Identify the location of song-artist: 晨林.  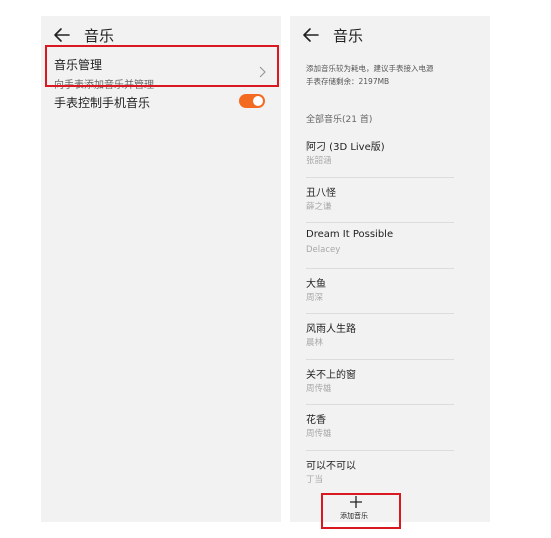
(315, 343).